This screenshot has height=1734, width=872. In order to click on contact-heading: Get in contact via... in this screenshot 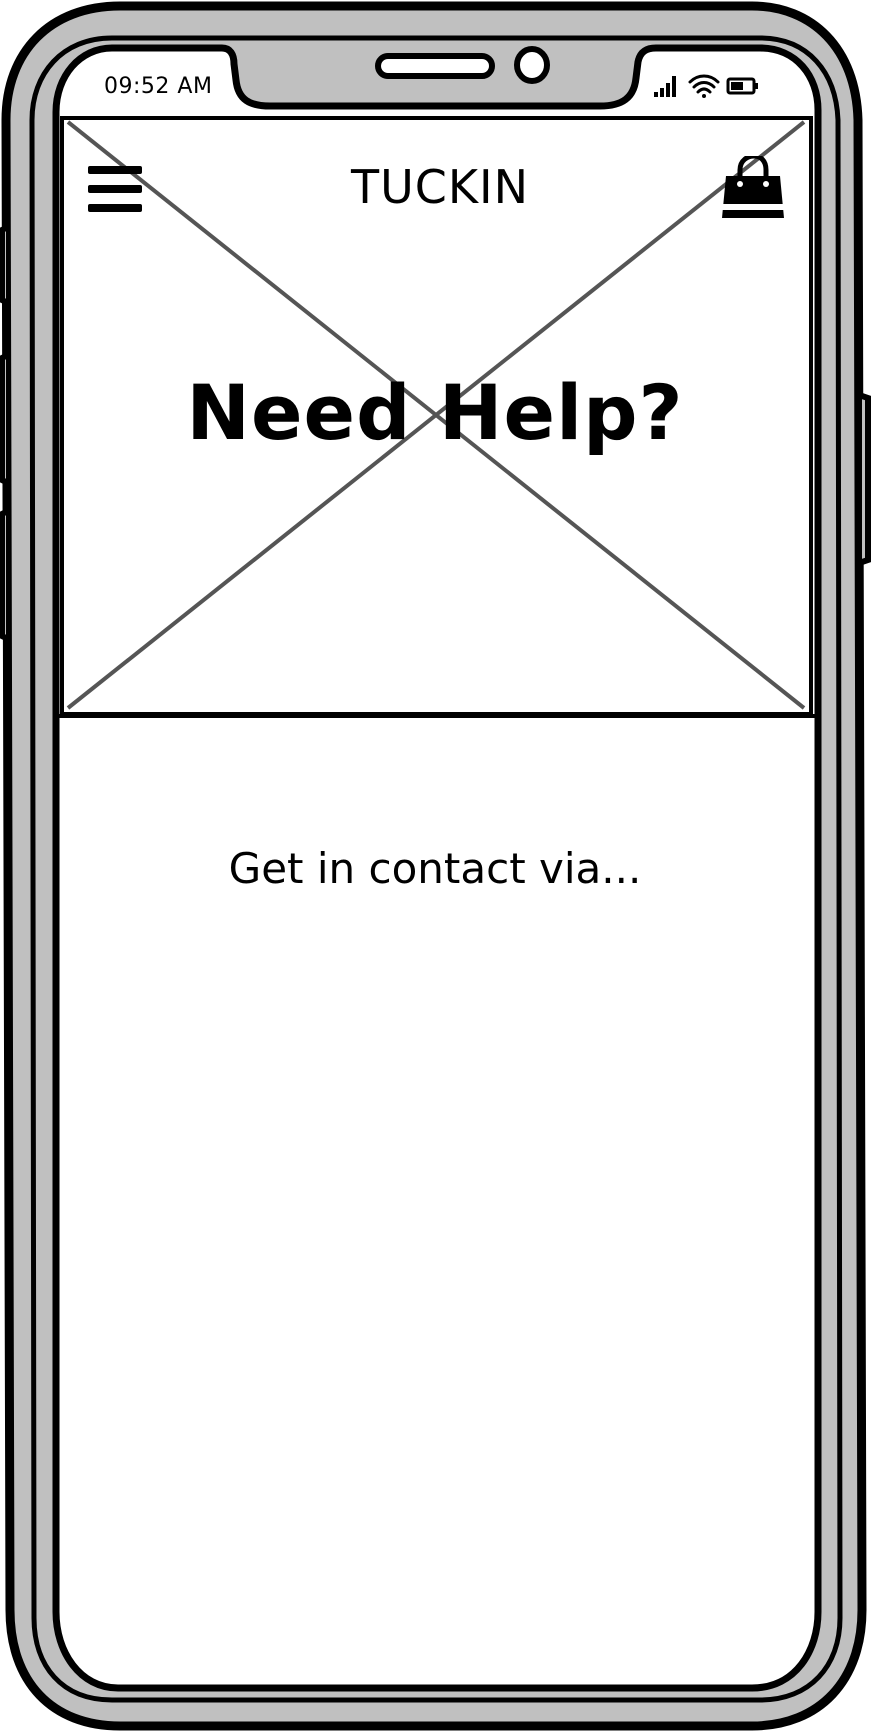, I will do `click(435, 868)`.